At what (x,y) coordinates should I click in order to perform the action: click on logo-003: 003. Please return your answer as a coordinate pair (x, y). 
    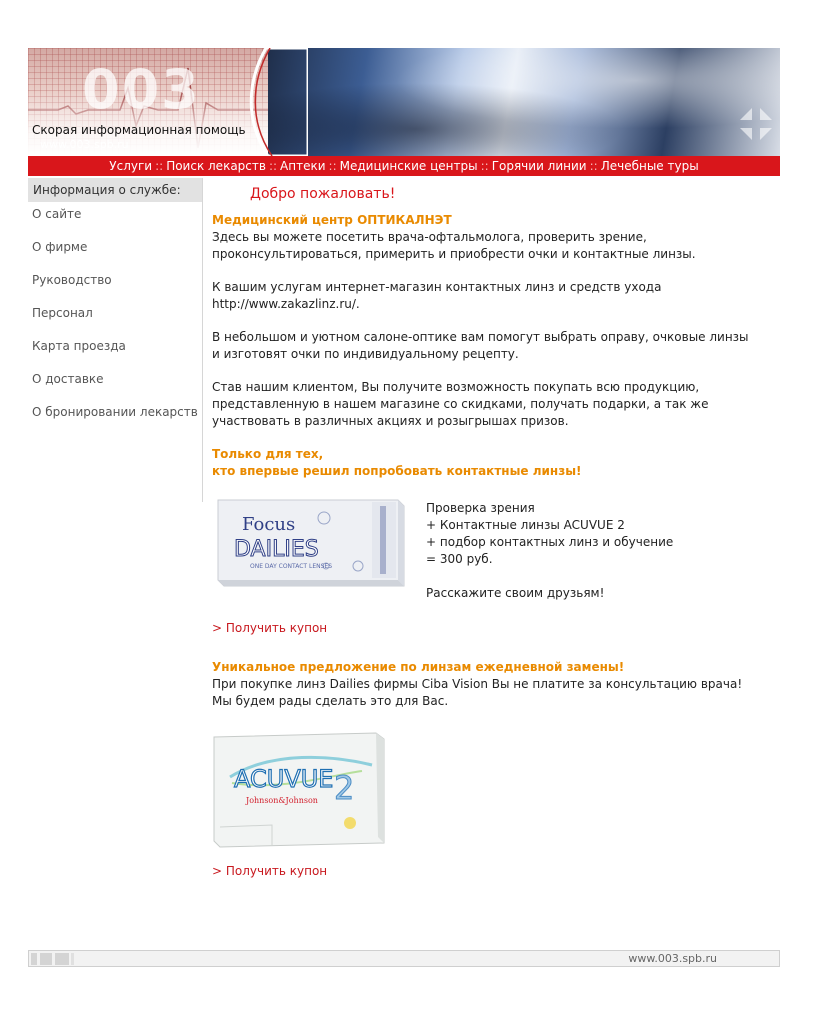
    Looking at the image, I should click on (141, 89).